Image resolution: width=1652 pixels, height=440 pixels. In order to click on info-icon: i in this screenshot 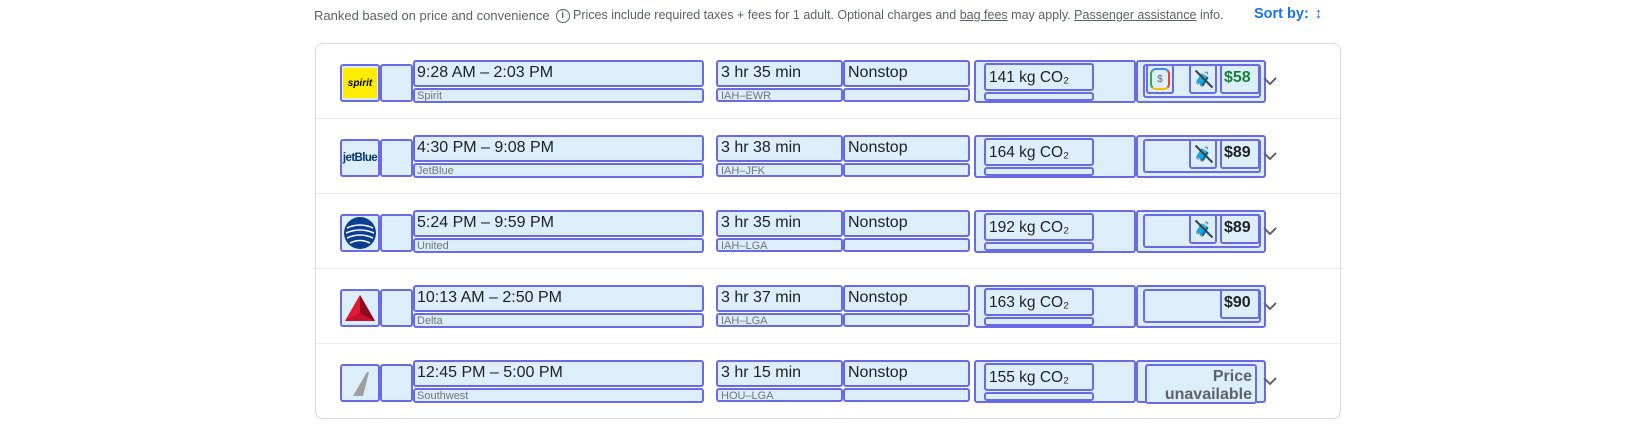, I will do `click(562, 15)`.